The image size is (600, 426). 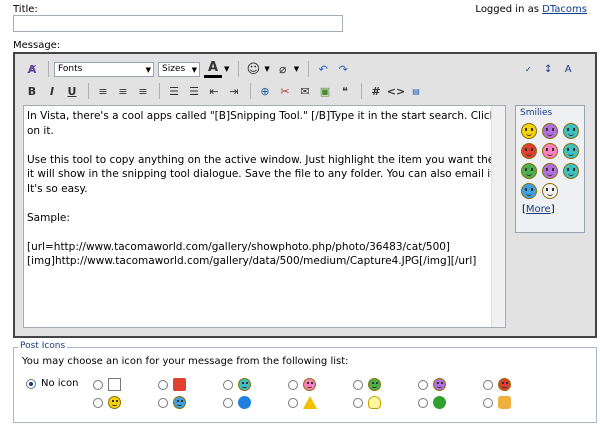 What do you see at coordinates (301, 69) in the screenshot?
I see `toolbar-row-1: A̸ Fonts ▼ Sizes ▼ A ▼ ☺ ▼ ⌀ ▼ ↶ ↷ ✓ ↕ A` at bounding box center [301, 69].